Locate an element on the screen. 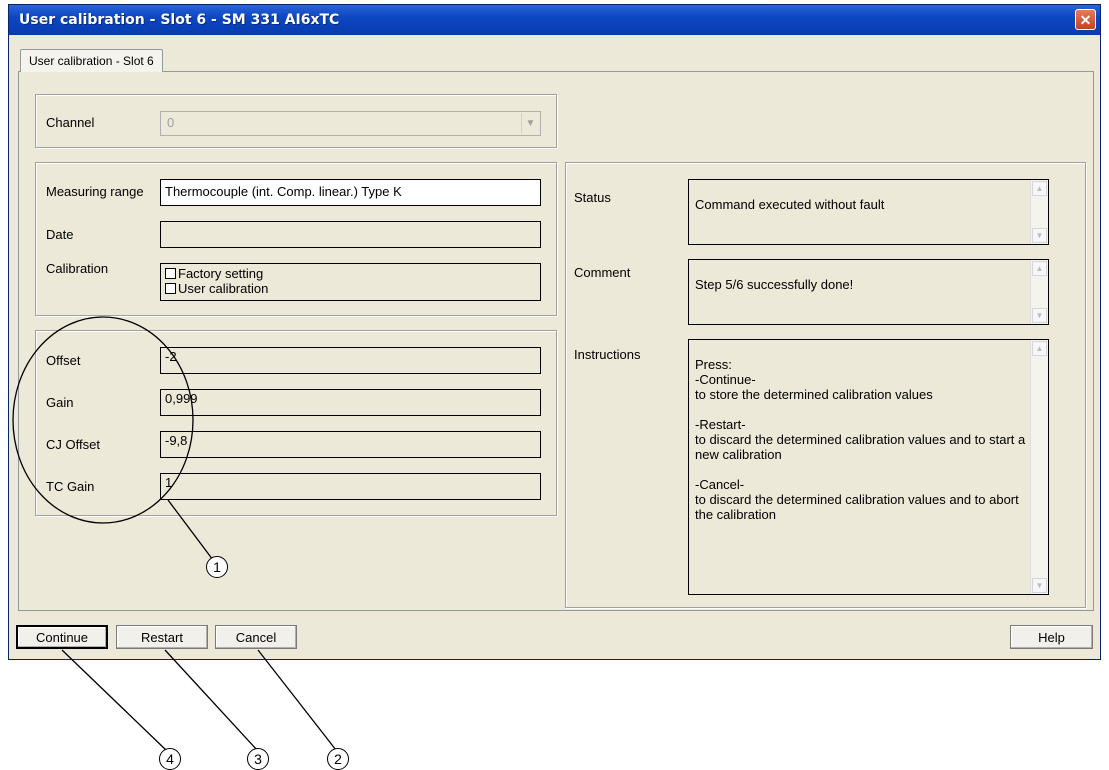  callout-4: 4 is located at coordinates (170, 759).